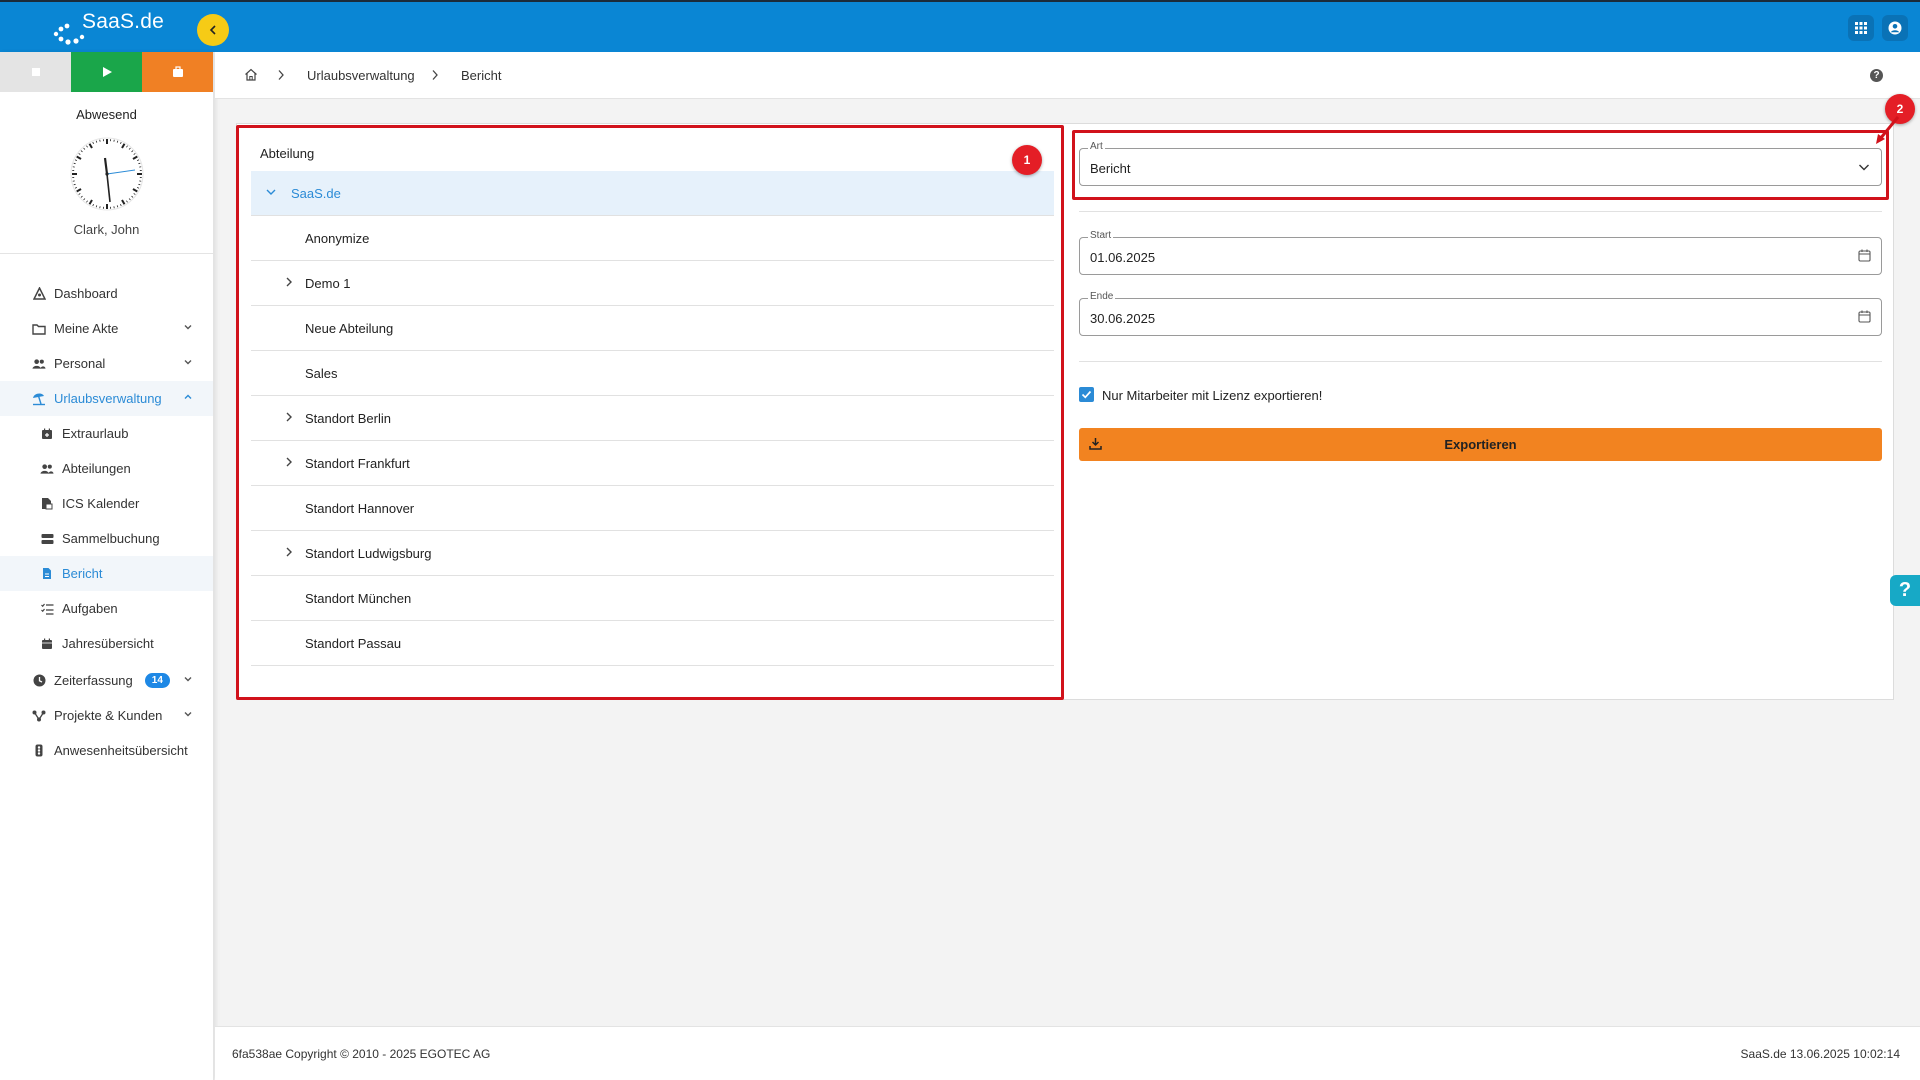  Describe the element at coordinates (361, 75) in the screenshot. I see `breadcrumb-item-urlaubsverwaltung: Urlaubsverwaltung` at that location.